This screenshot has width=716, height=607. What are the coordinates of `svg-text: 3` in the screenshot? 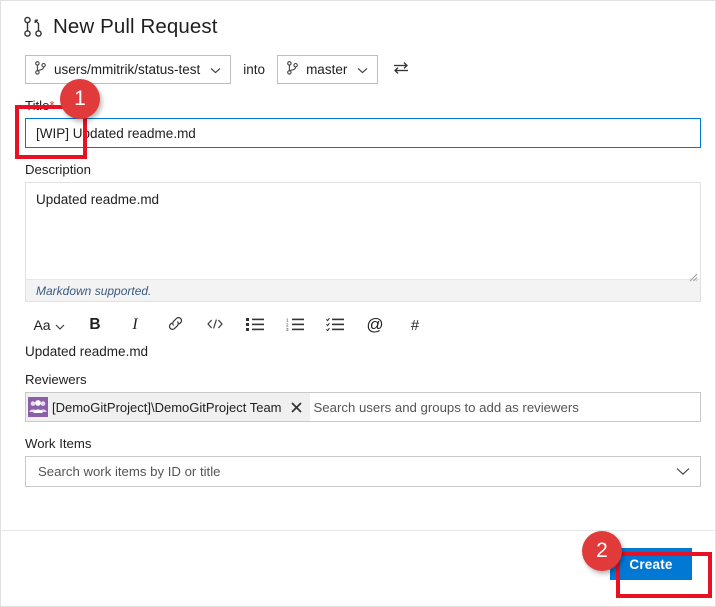 It's located at (287, 329).